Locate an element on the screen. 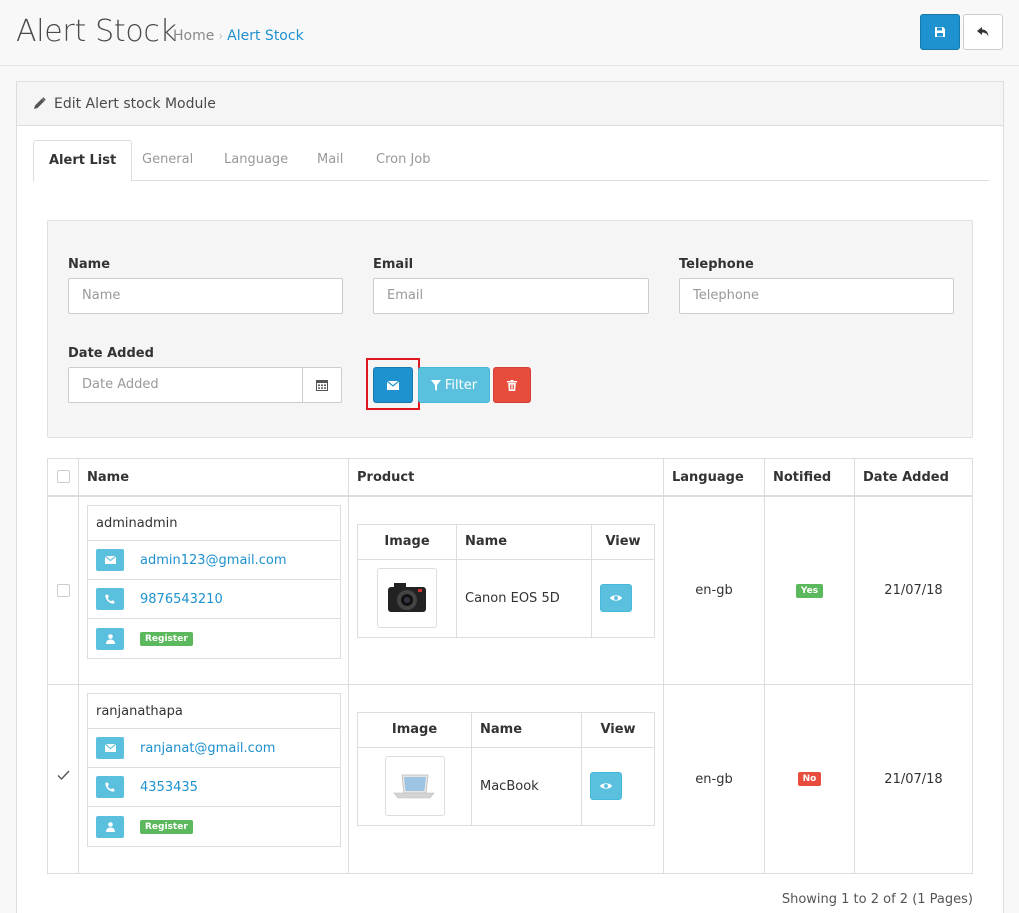 The width and height of the screenshot is (1019, 913). tab-mail: Mail is located at coordinates (330, 160).